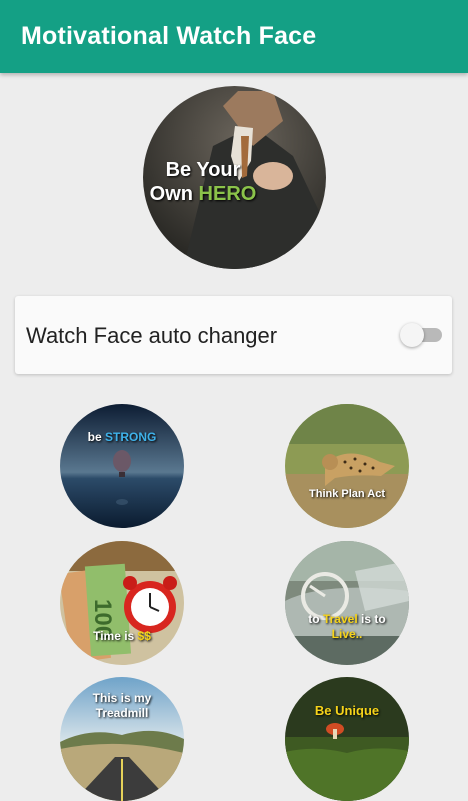 The image size is (468, 801). Describe the element at coordinates (122, 713) in the screenshot. I see `face-caption-line2: Treadmill` at that location.